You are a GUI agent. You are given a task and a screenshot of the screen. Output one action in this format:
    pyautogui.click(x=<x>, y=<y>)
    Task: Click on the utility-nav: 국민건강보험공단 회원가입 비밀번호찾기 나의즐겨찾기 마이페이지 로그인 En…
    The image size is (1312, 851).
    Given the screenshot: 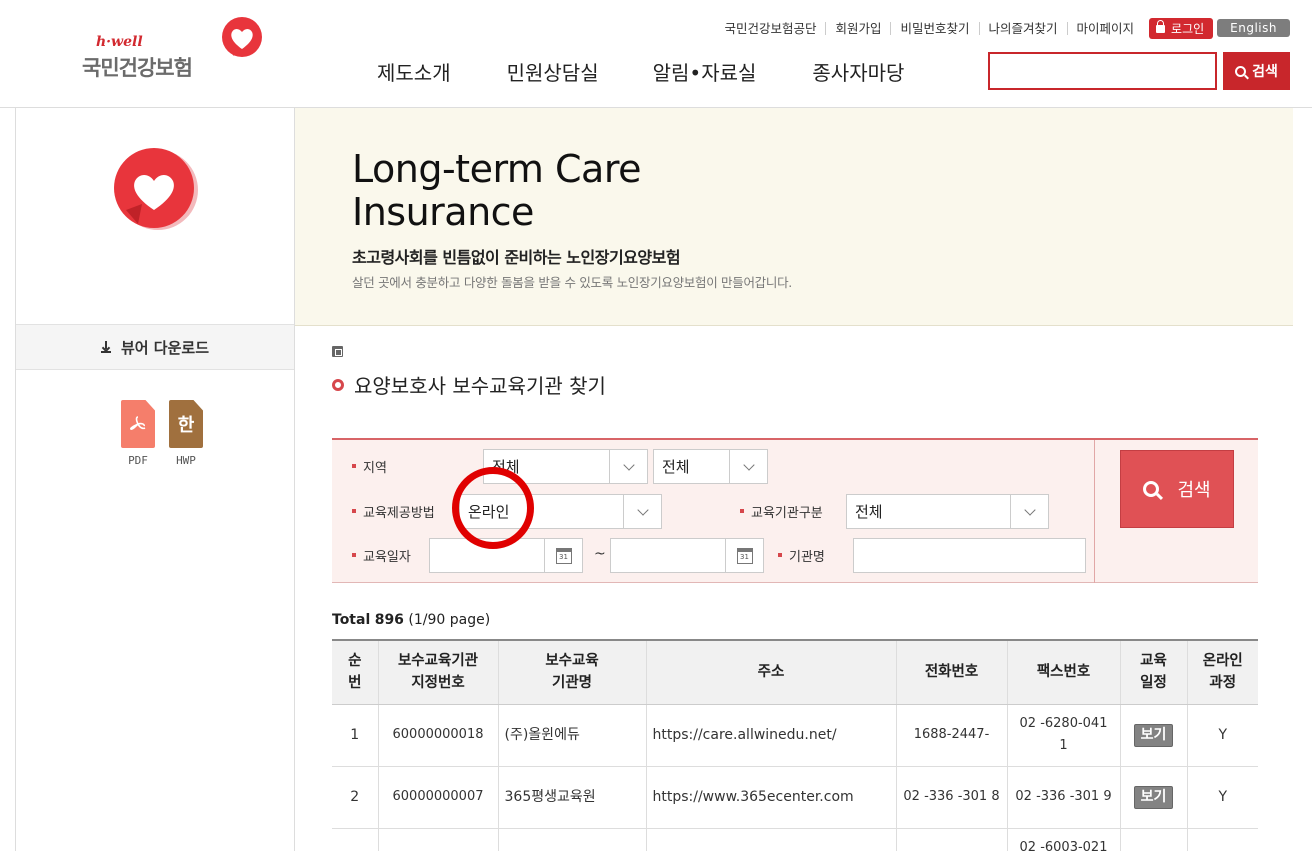 What is the action you would take?
    pyautogui.click(x=1002, y=28)
    